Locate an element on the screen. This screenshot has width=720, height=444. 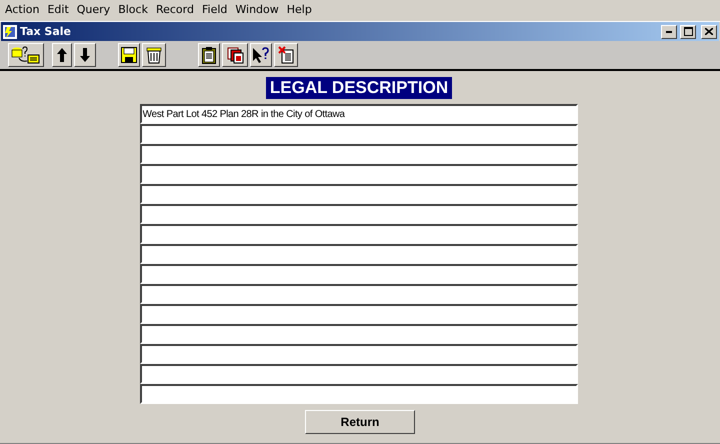
close-button is located at coordinates (709, 31).